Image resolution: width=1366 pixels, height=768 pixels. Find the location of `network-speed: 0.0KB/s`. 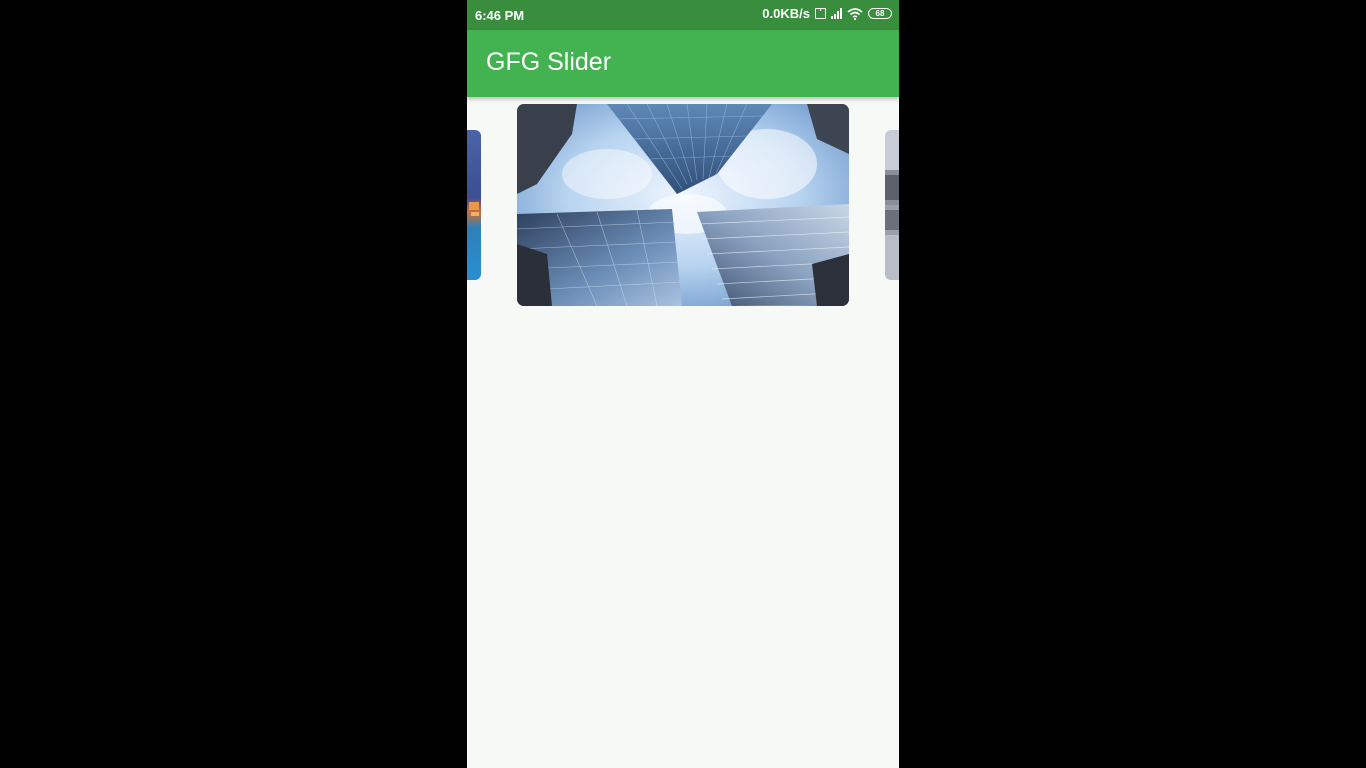

network-speed: 0.0KB/s is located at coordinates (786, 13).